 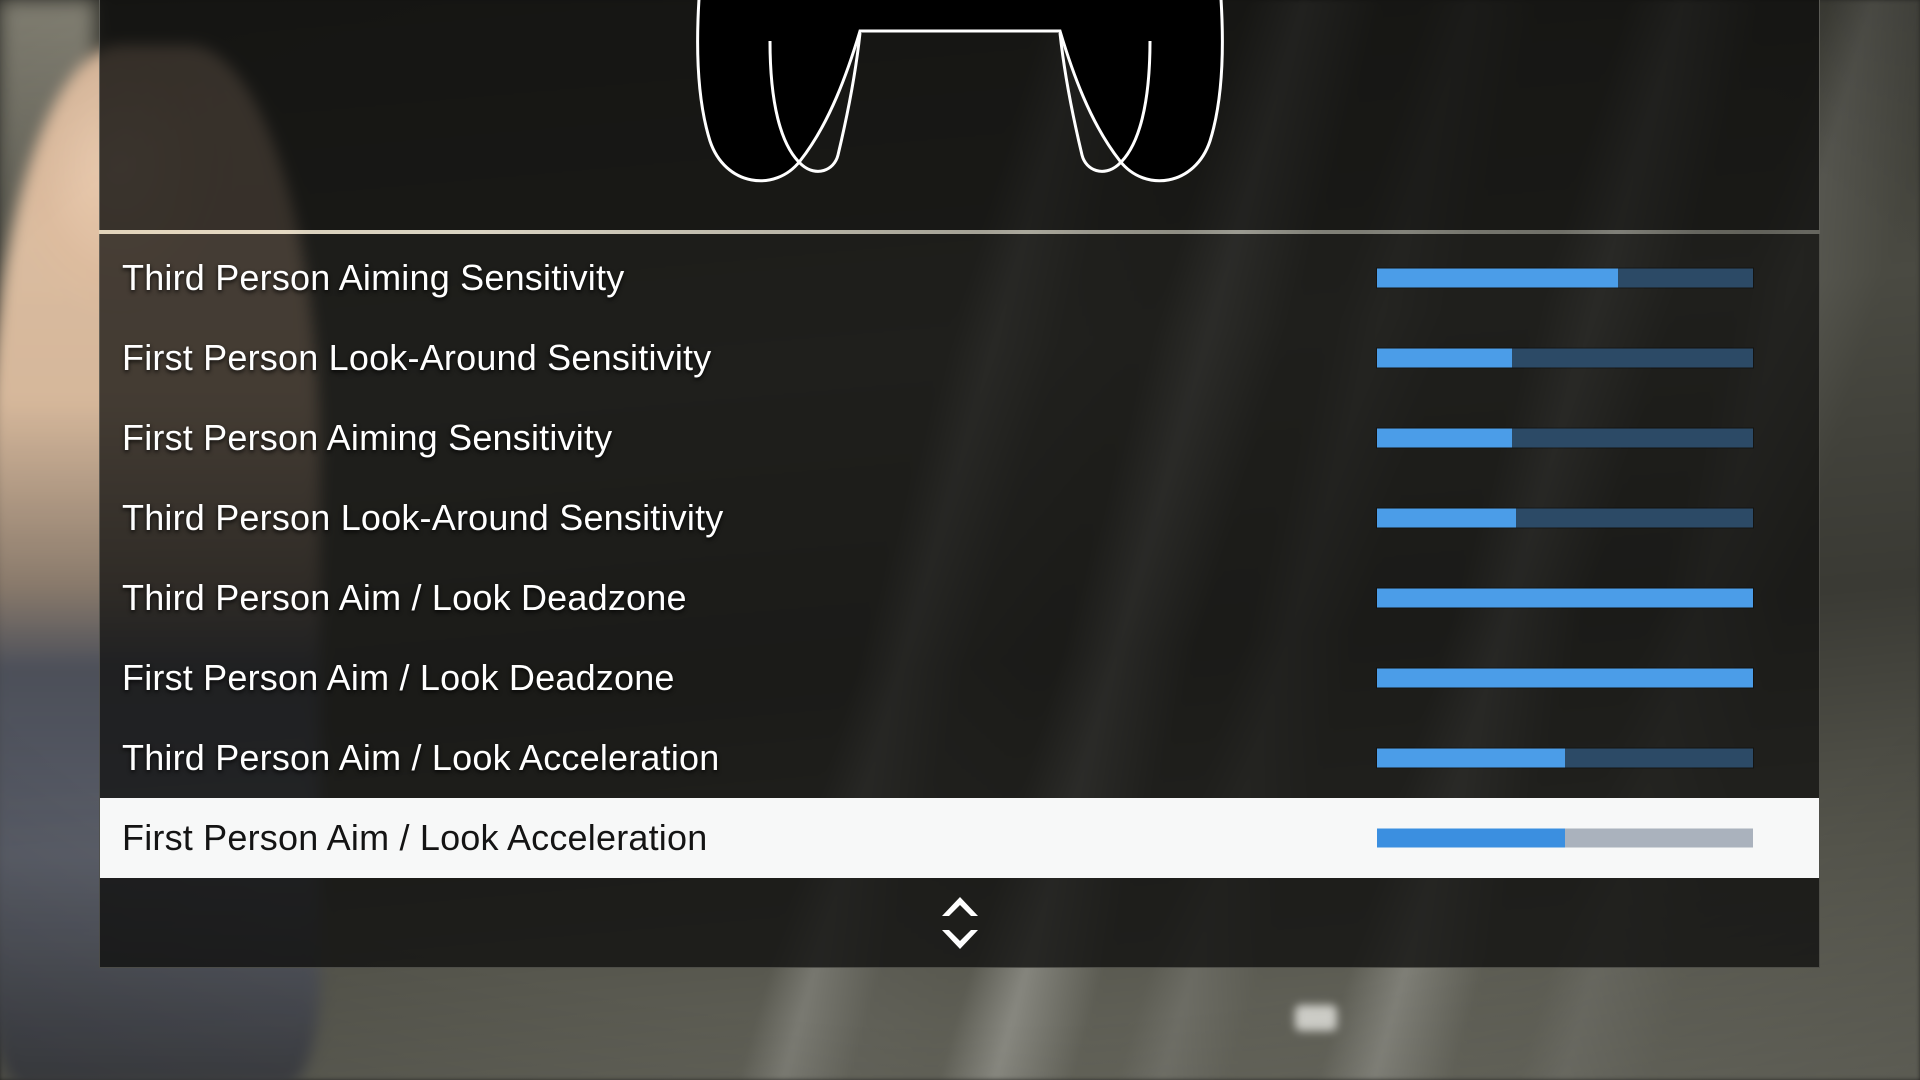 I want to click on settings-row: Third Person Aiming Sensitivity, so click(x=959, y=278).